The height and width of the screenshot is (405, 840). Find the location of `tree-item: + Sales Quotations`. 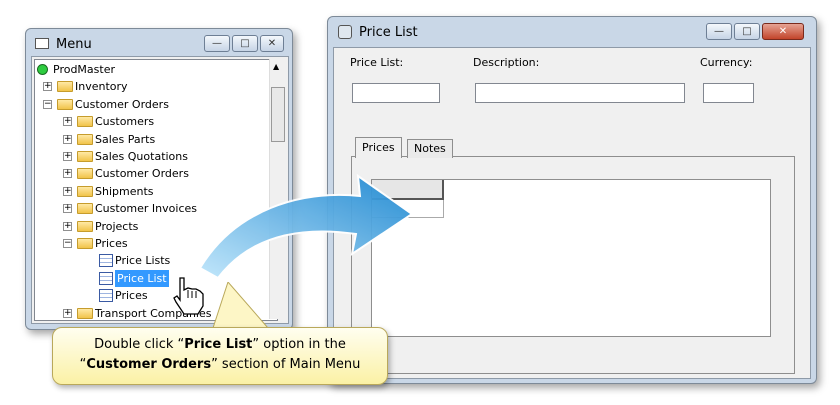

tree-item: + Sales Quotations is located at coordinates (155, 156).